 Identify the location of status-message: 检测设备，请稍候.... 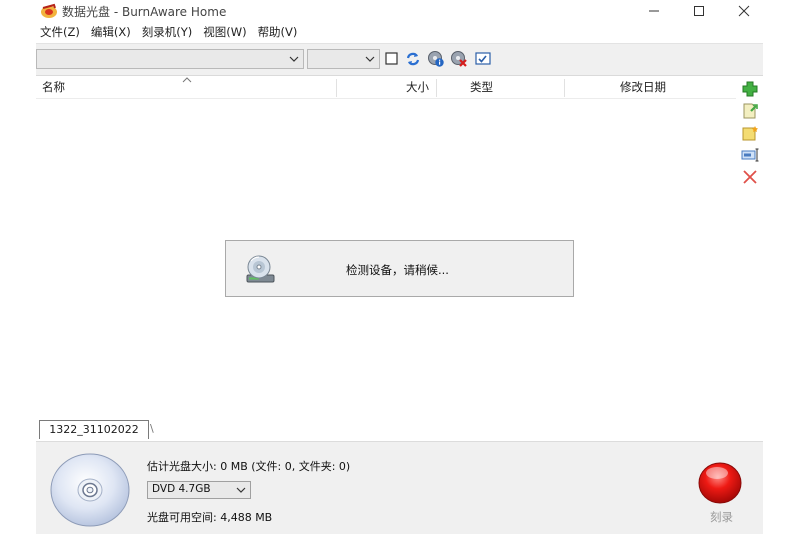
(397, 270).